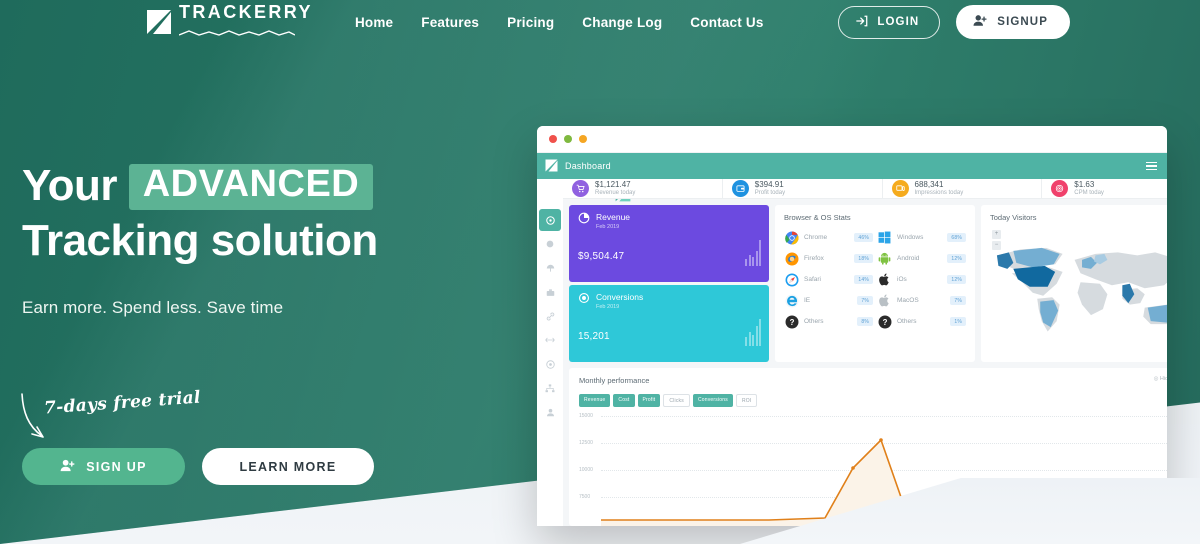 This screenshot has height=544, width=1200. I want to click on stat-value: 688,341, so click(929, 184).